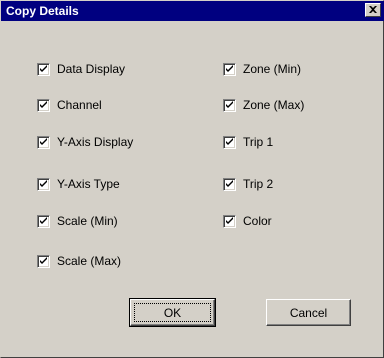 The width and height of the screenshot is (384, 358). I want to click on zone-min-label: Zone (Min), so click(272, 69).